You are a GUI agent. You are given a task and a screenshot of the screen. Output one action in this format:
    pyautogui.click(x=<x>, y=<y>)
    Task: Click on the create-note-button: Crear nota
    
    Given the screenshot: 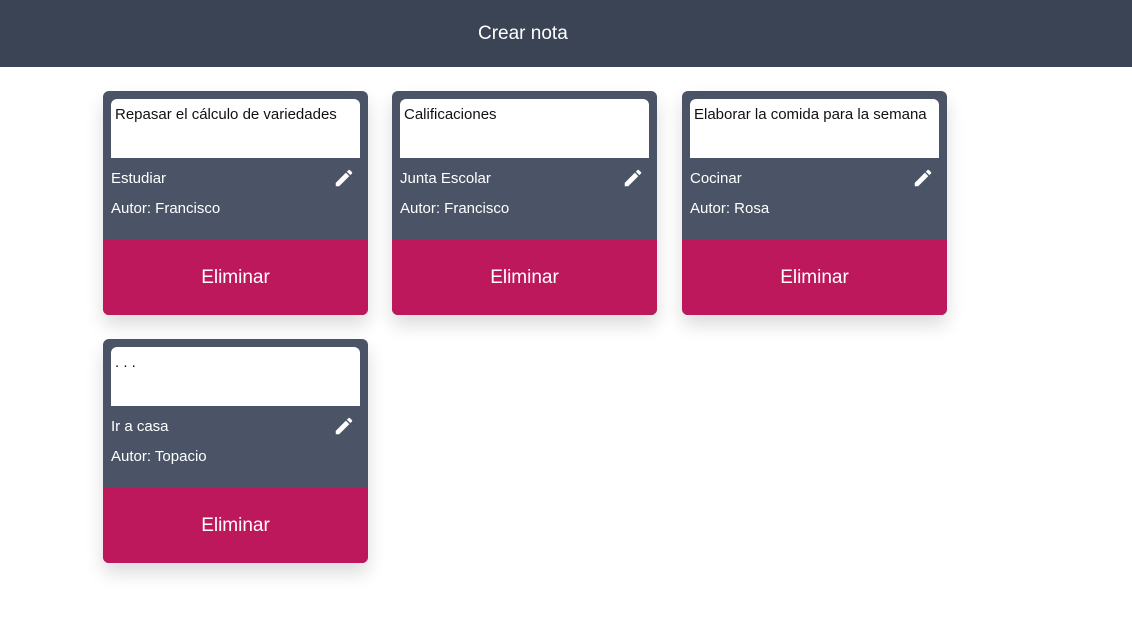 What is the action you would take?
    pyautogui.click(x=523, y=34)
    